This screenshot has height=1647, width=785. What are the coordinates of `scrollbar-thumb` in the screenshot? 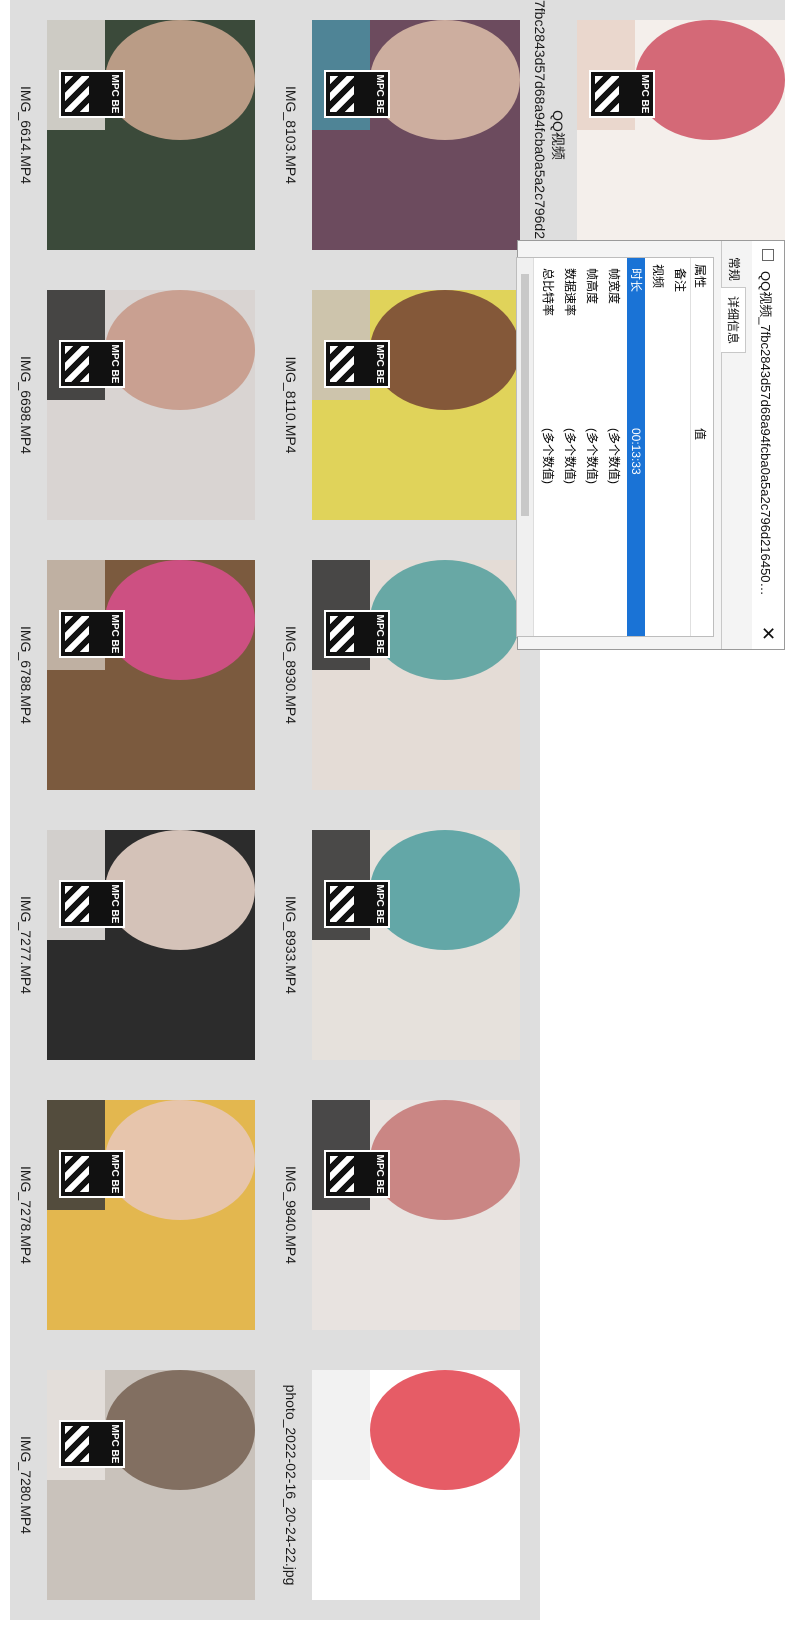 It's located at (525, 395).